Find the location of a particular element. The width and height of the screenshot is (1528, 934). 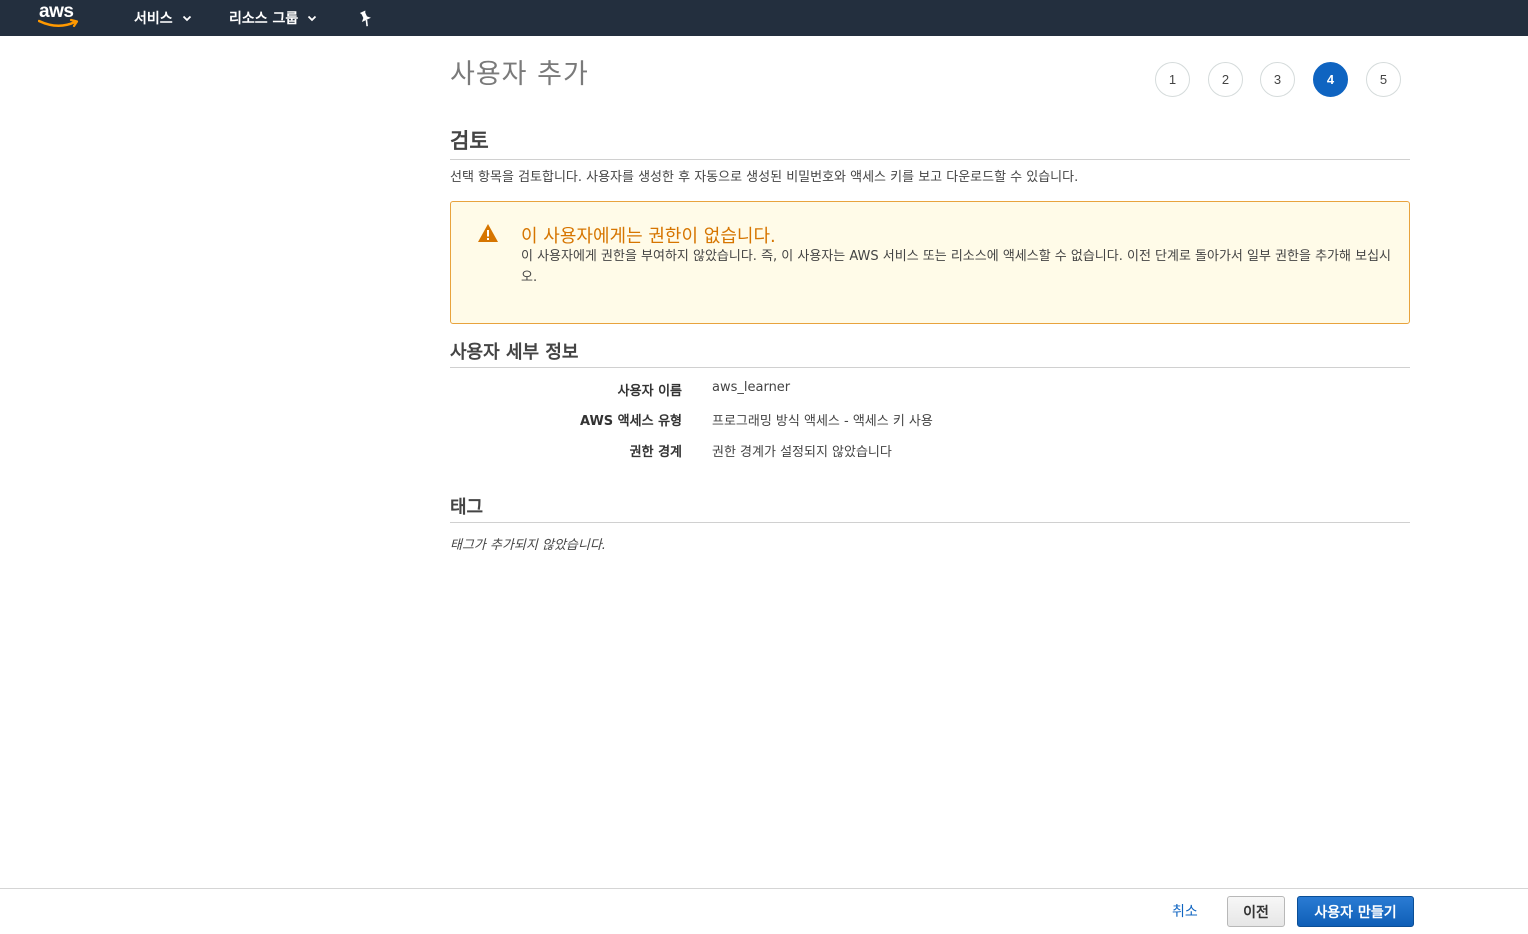

services-menu-label: 서비스 is located at coordinates (153, 19).